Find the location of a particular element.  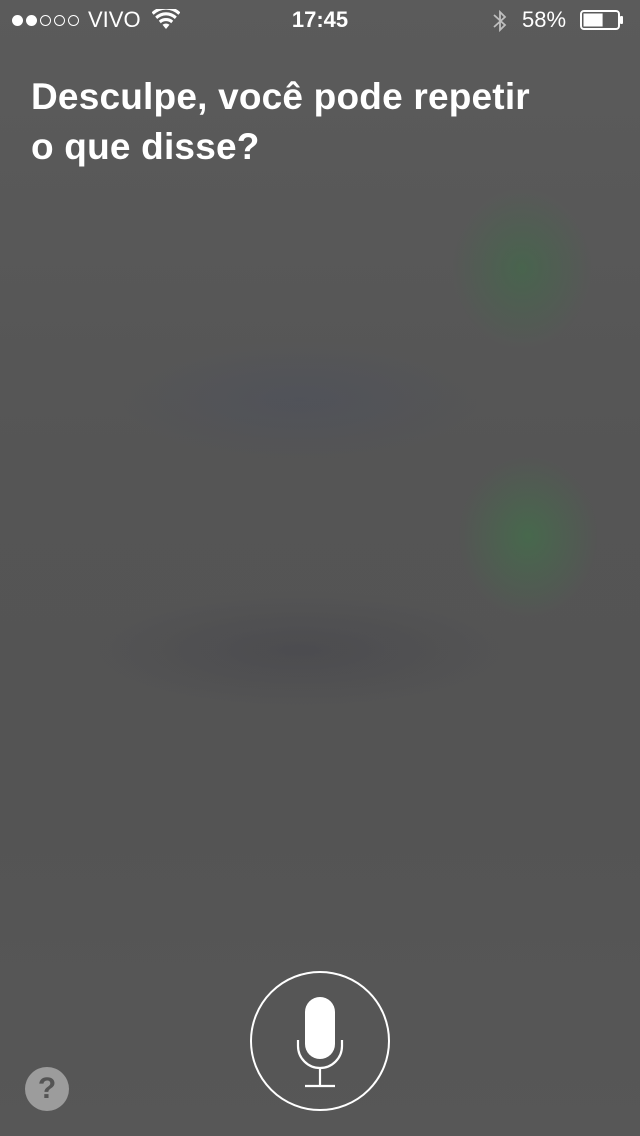

siri-response-line-2: o que disse? is located at coordinates (145, 146).